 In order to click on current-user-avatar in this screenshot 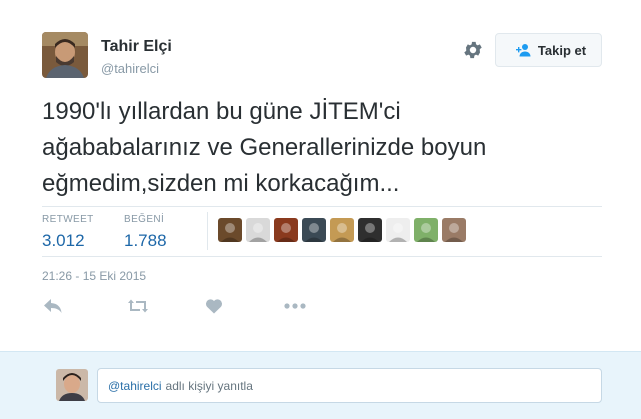, I will do `click(72, 385)`.